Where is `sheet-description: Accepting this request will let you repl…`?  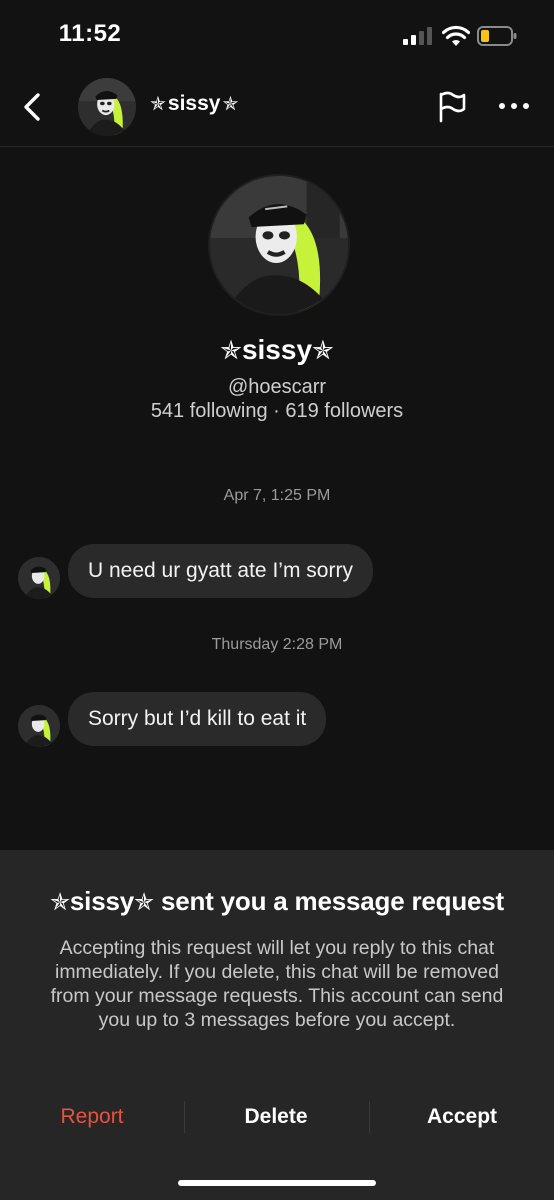 sheet-description: Accepting this request will let you repl… is located at coordinates (277, 984).